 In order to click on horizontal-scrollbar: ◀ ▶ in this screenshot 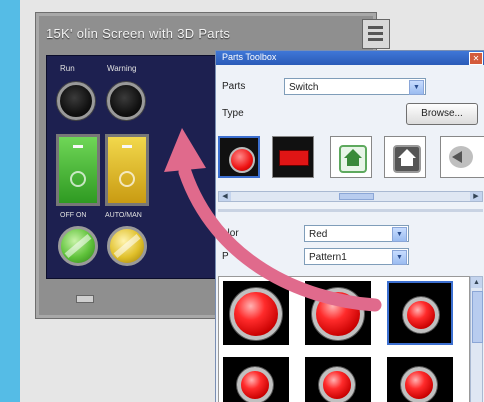, I will do `click(350, 196)`.